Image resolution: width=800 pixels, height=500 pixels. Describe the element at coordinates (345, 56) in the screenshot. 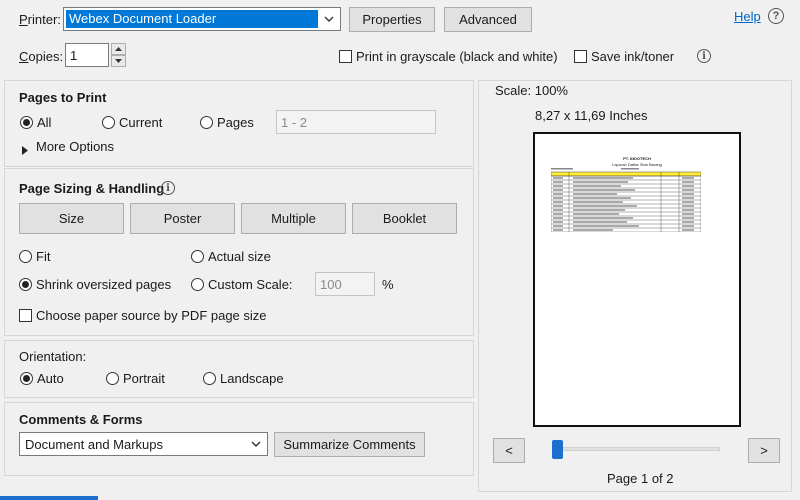

I see `grayscale-checkbox` at that location.